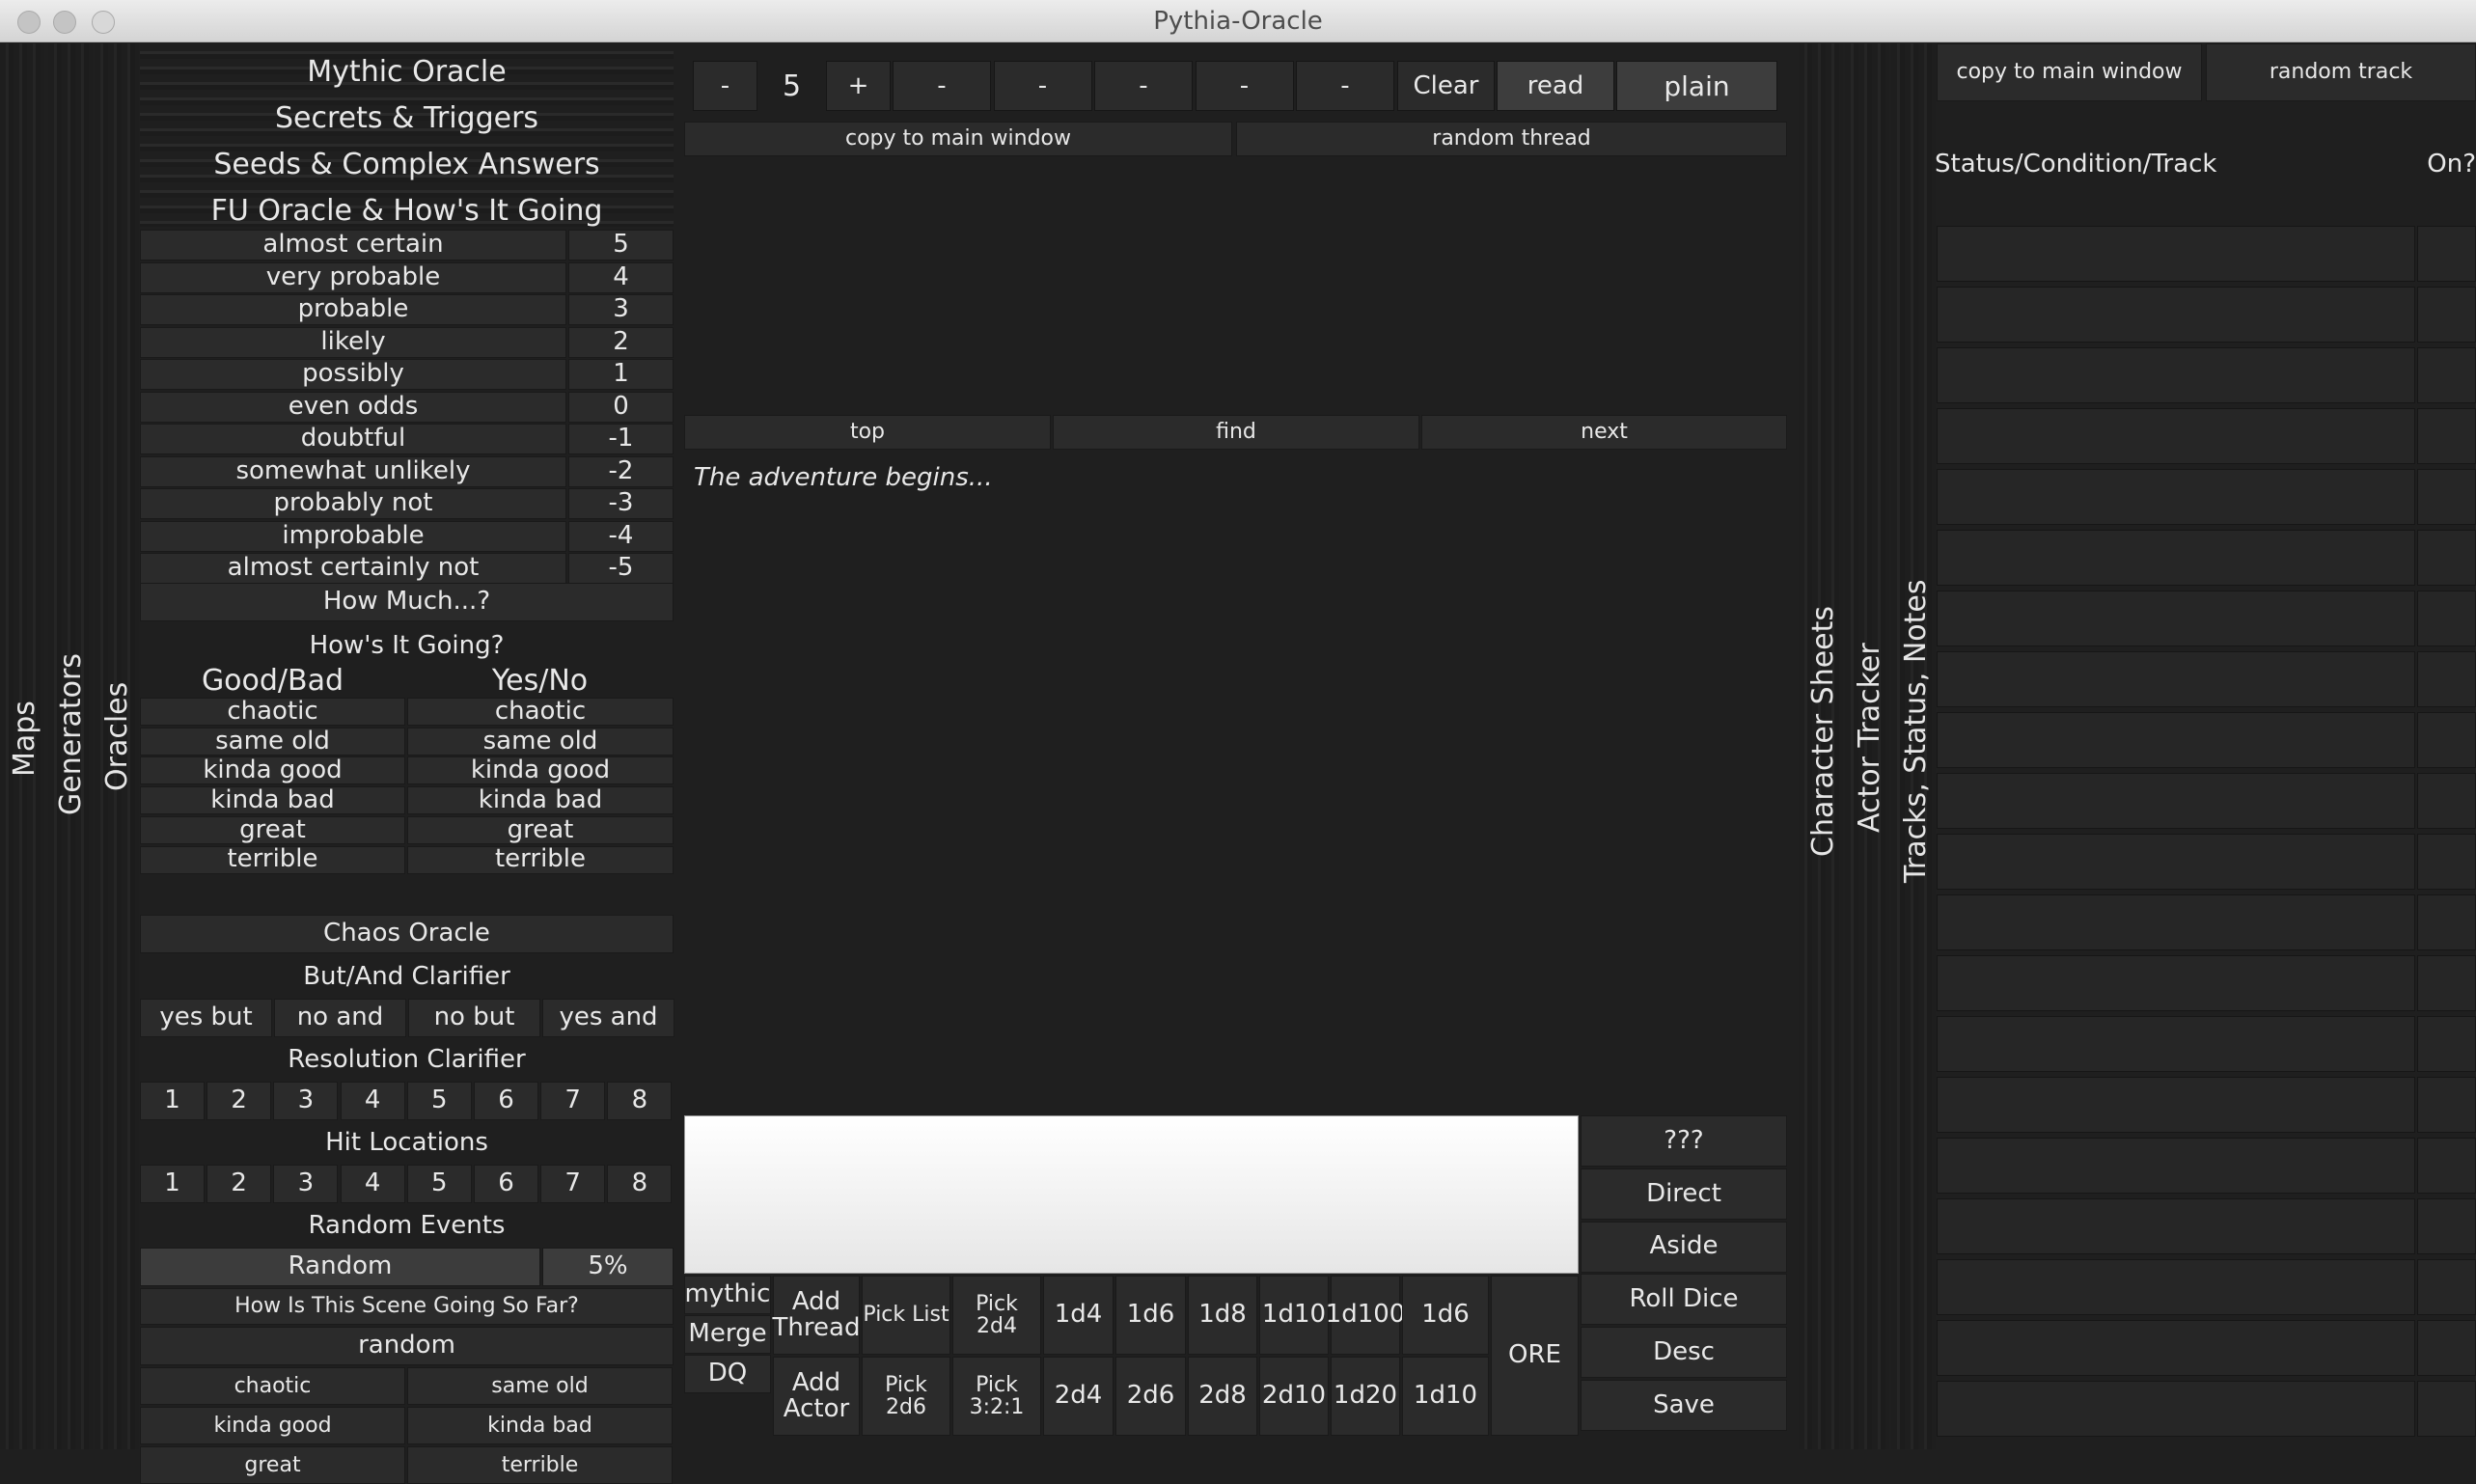  What do you see at coordinates (906, 1396) in the screenshot?
I see `pick-2d6-button: Pick 2d6` at bounding box center [906, 1396].